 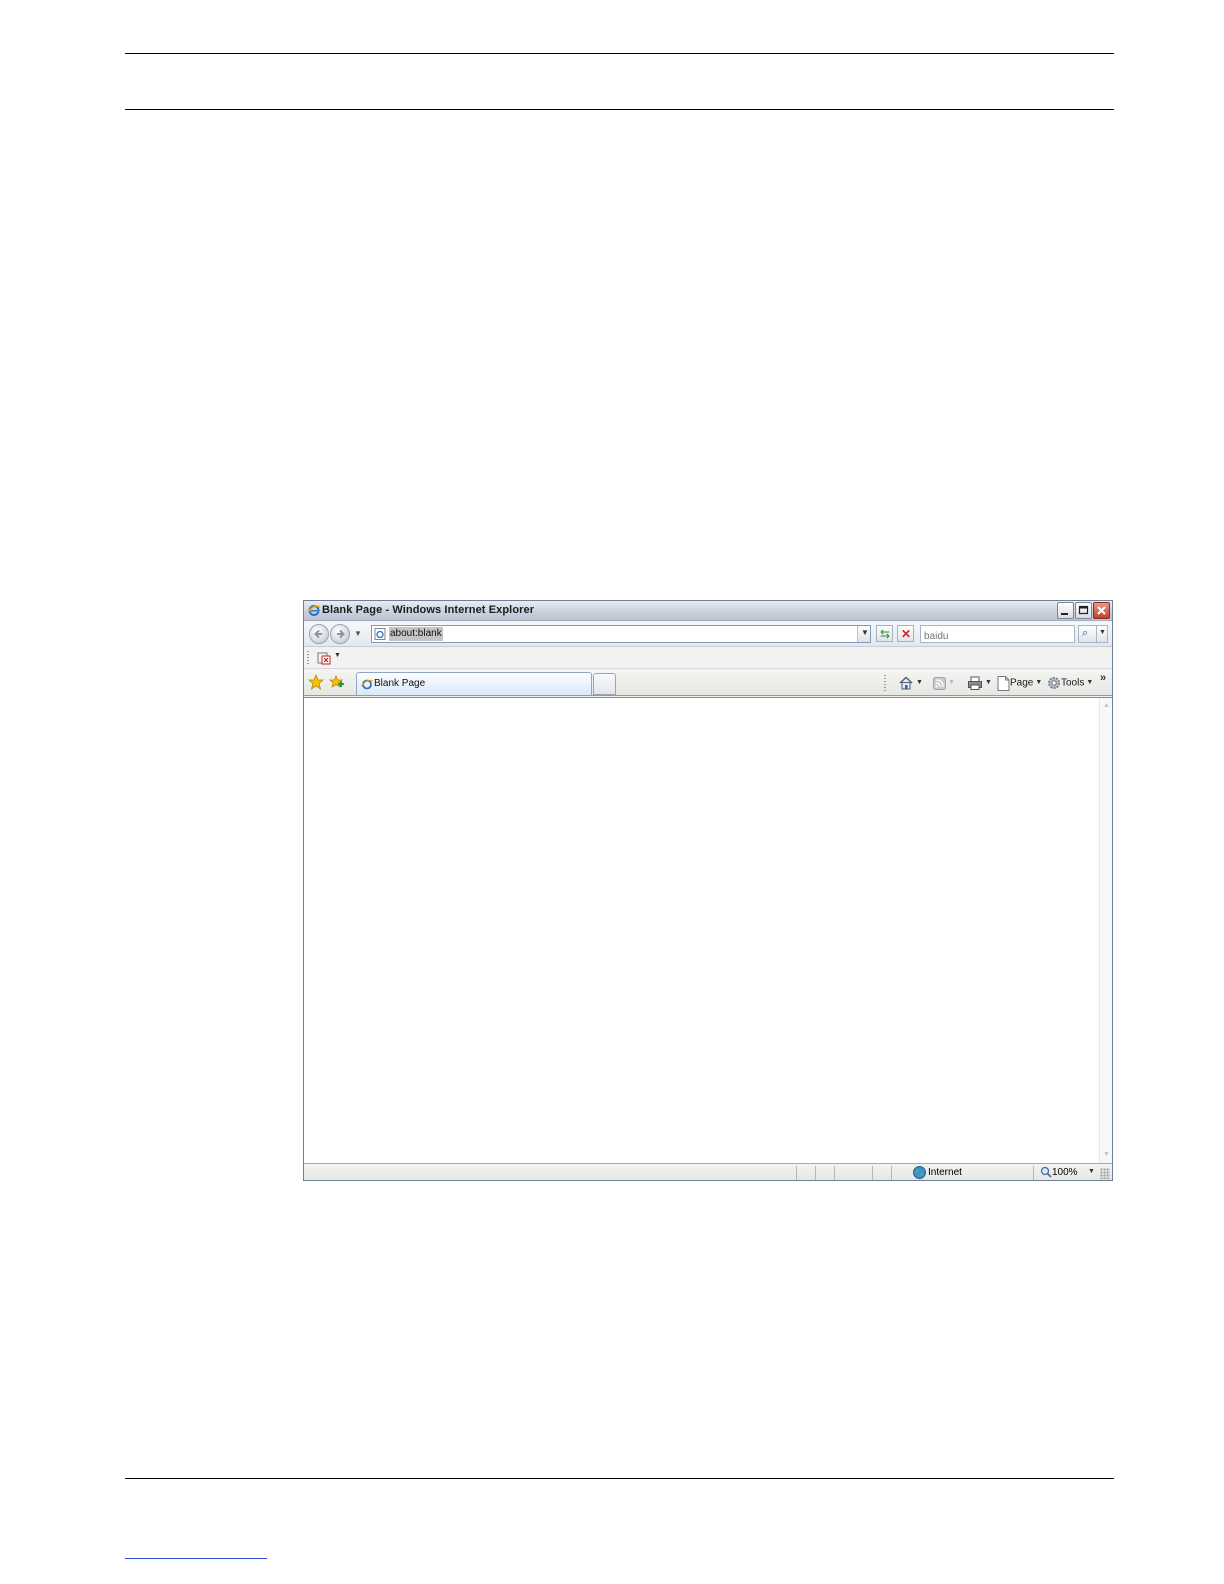 I want to click on feeds-button: ▼, so click(x=944, y=683).